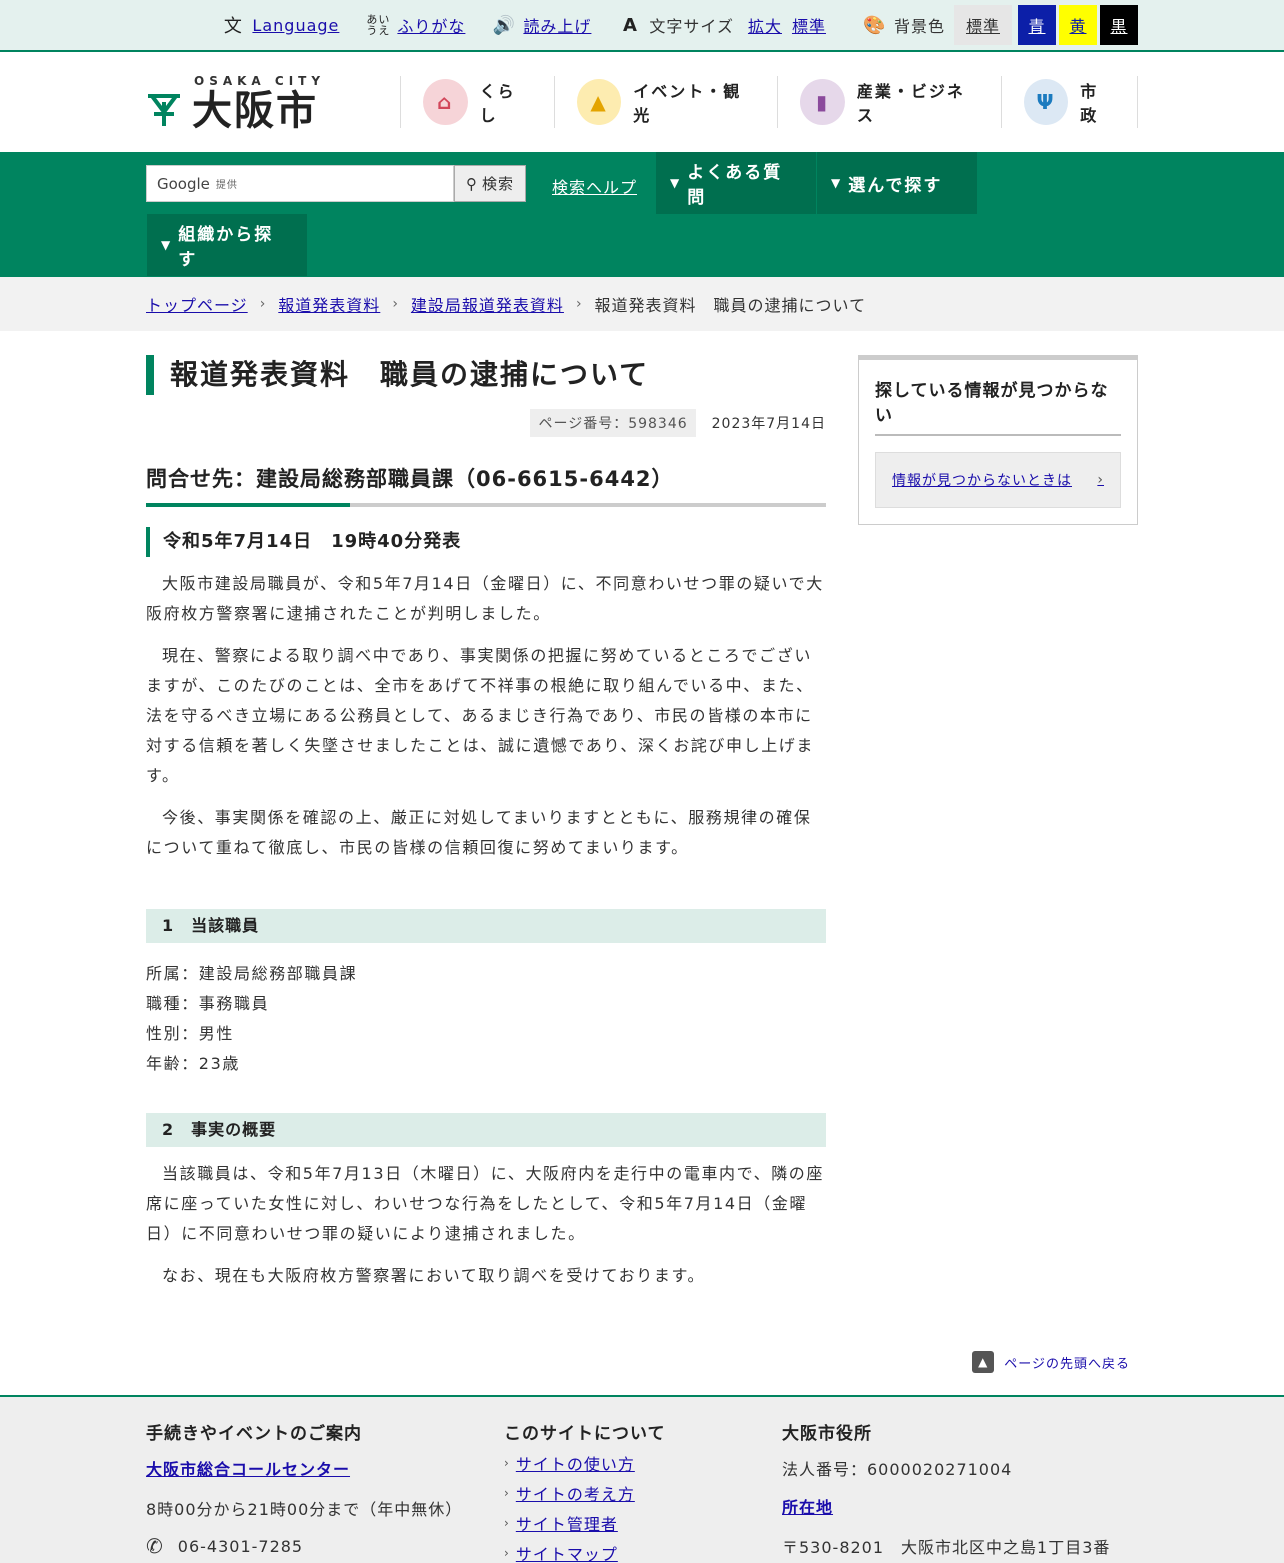 Image resolution: width=1284 pixels, height=1563 pixels. Describe the element at coordinates (1119, 25) in the screenshot. I see `bg-black-button: 黒` at that location.